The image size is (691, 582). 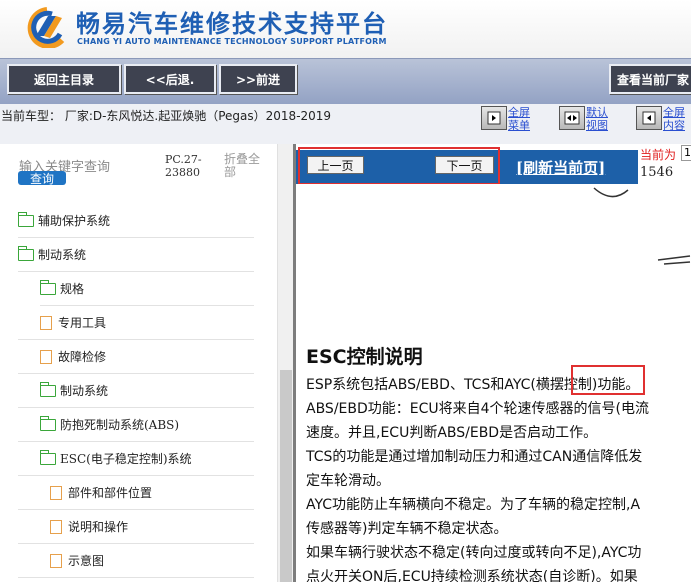 I want to click on tree-item-schematic: 示意图, so click(x=136, y=561).